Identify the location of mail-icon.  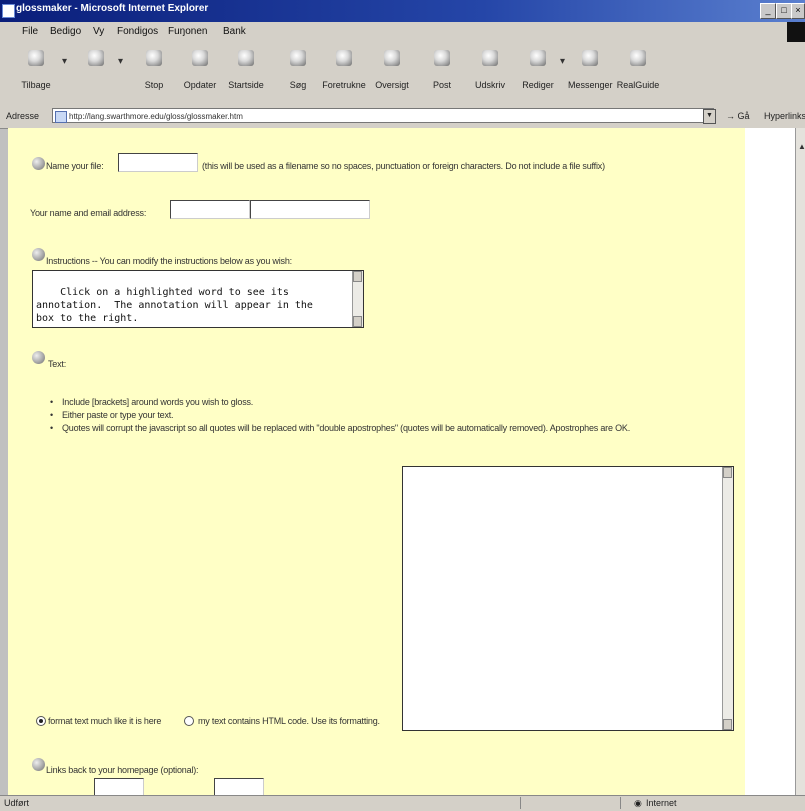
(442, 58).